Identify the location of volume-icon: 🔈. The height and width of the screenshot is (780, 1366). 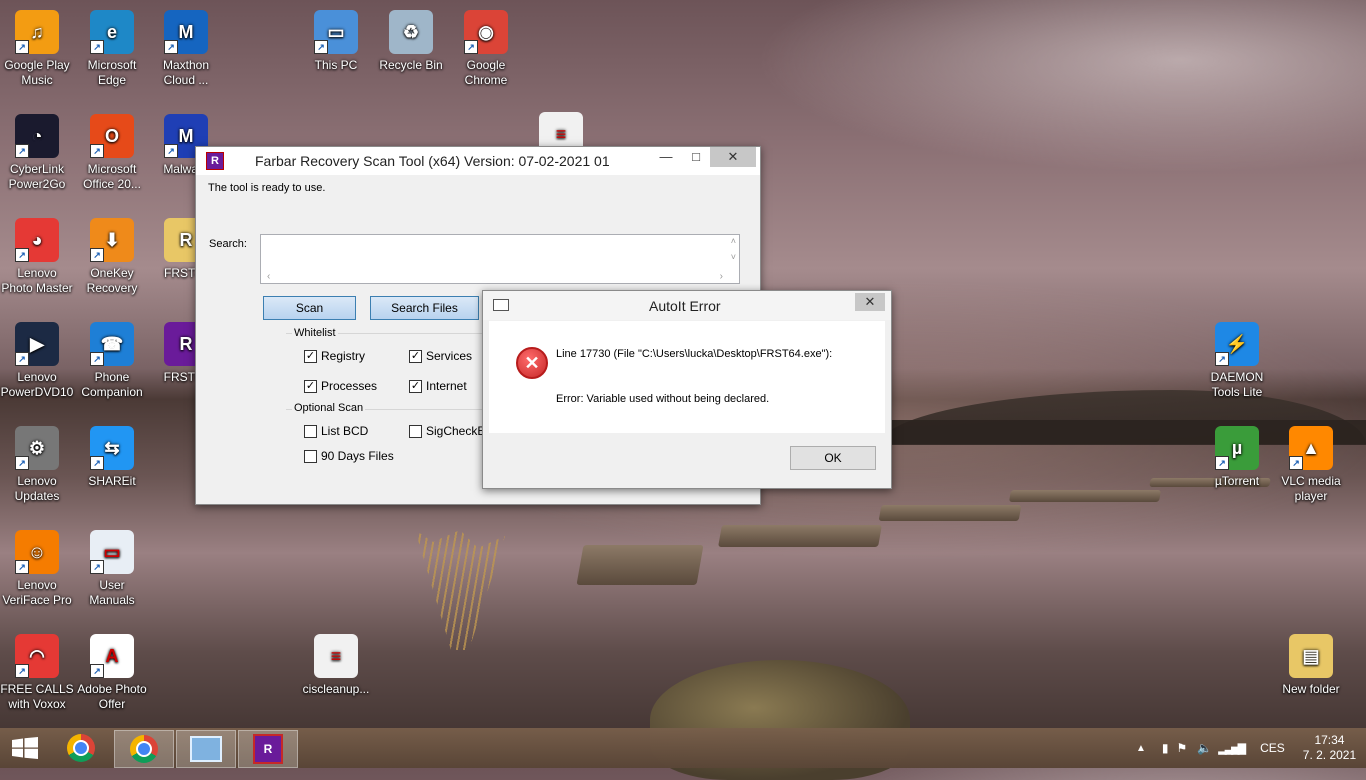
(1204, 748).